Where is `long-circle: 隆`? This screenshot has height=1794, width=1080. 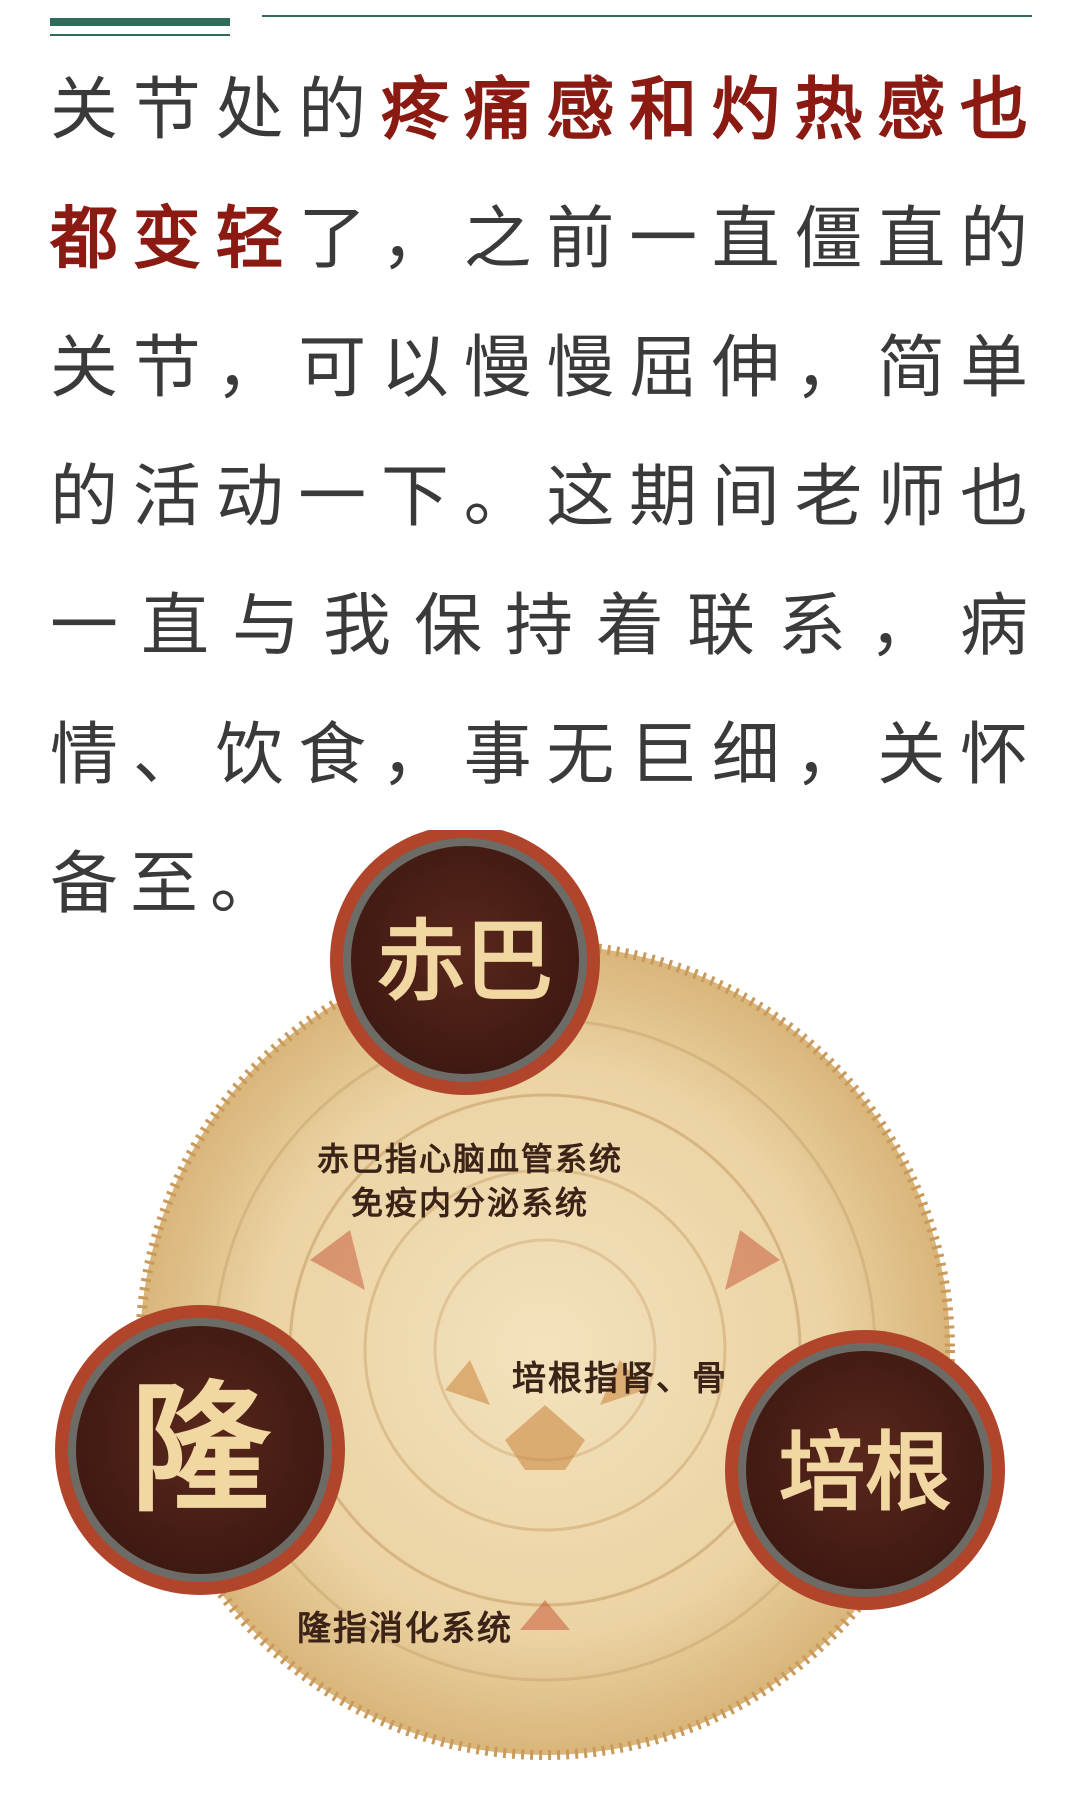 long-circle: 隆 is located at coordinates (200, 1450).